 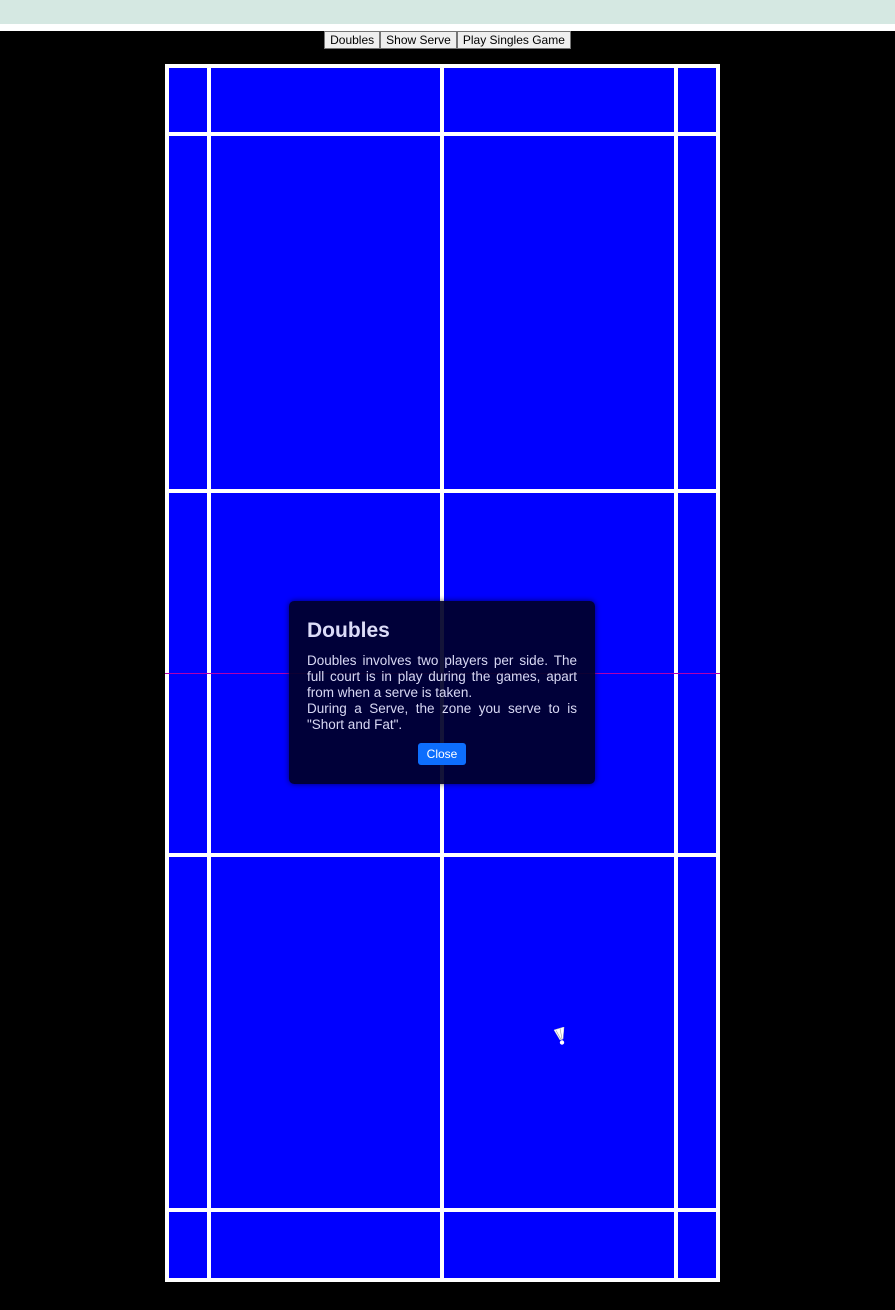 I want to click on shuttlecock-icon, so click(x=560, y=1037).